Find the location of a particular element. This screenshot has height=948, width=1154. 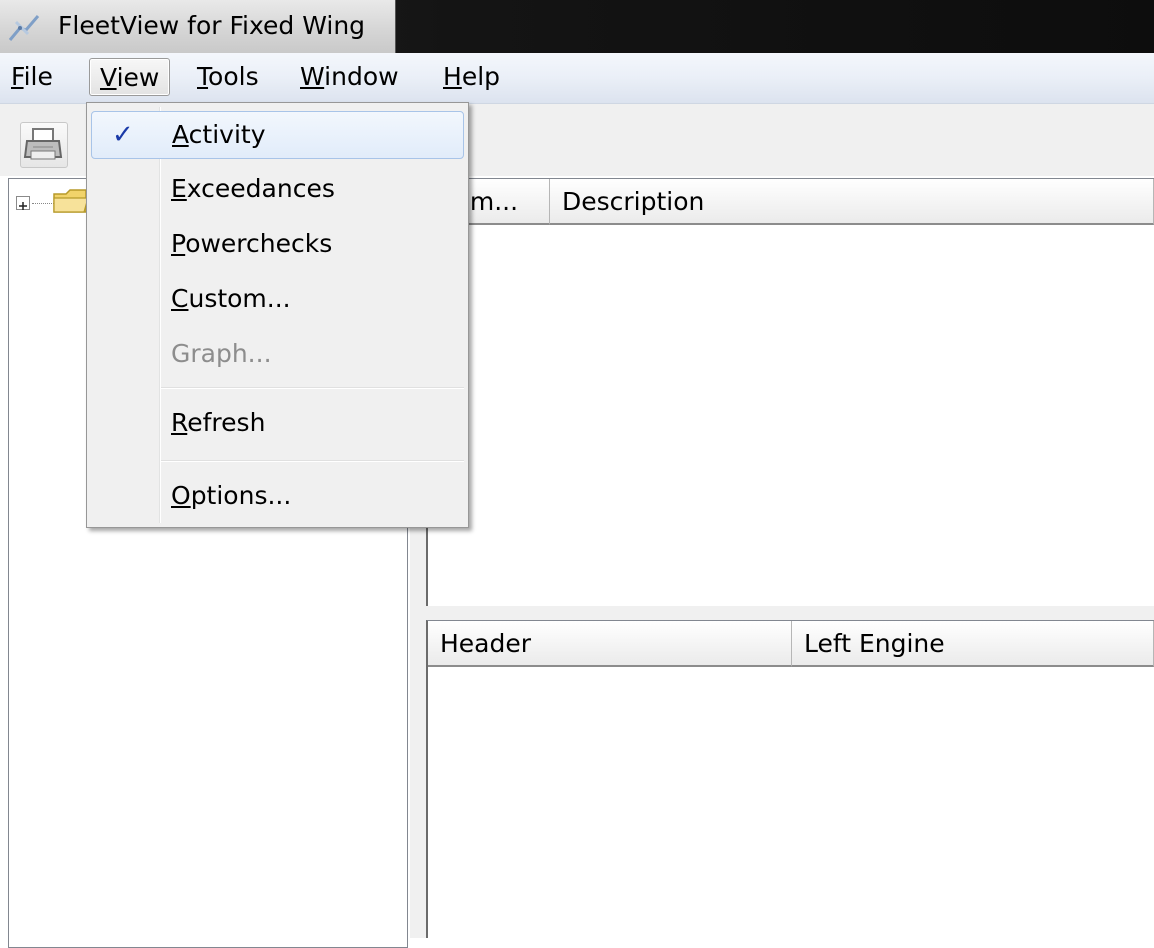

menu-item-label: Refresh is located at coordinates (218, 422).